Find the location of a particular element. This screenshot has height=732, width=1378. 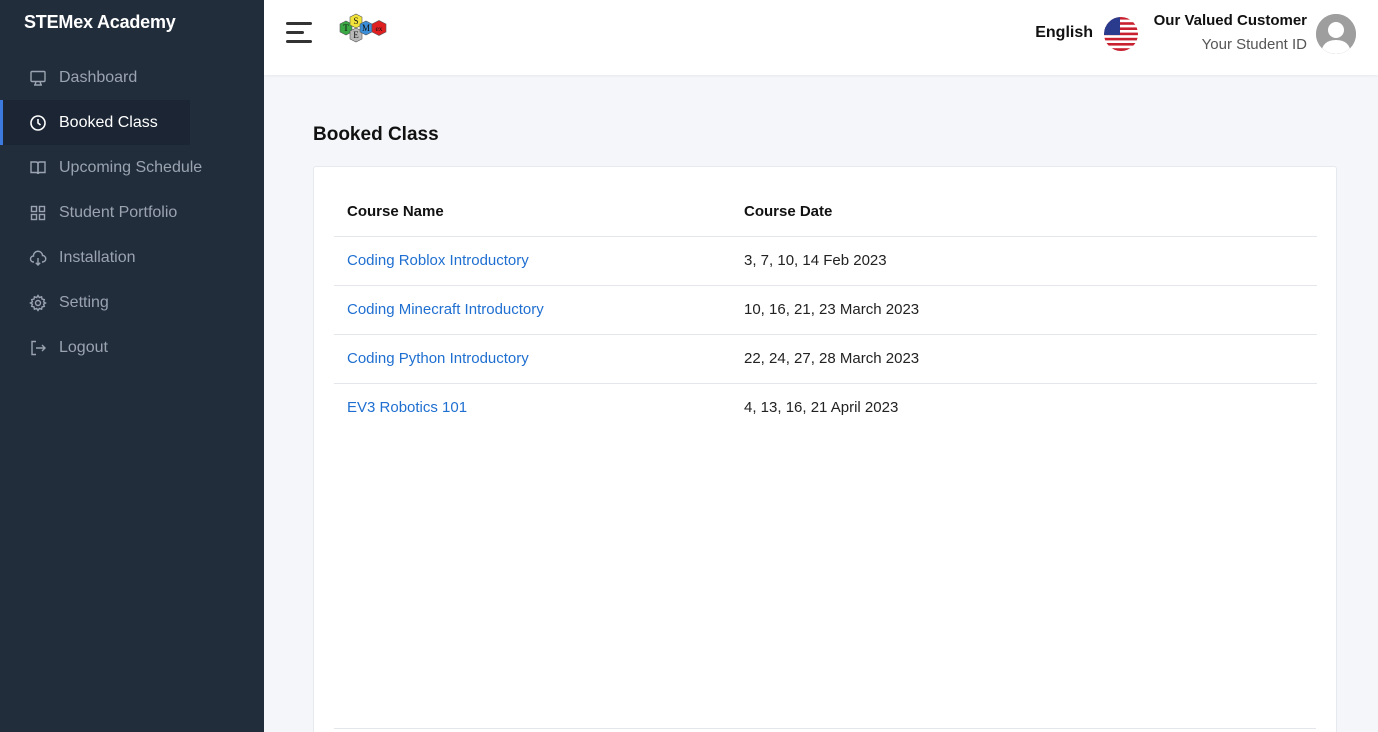

student-id: Your Student ID is located at coordinates (1254, 44).